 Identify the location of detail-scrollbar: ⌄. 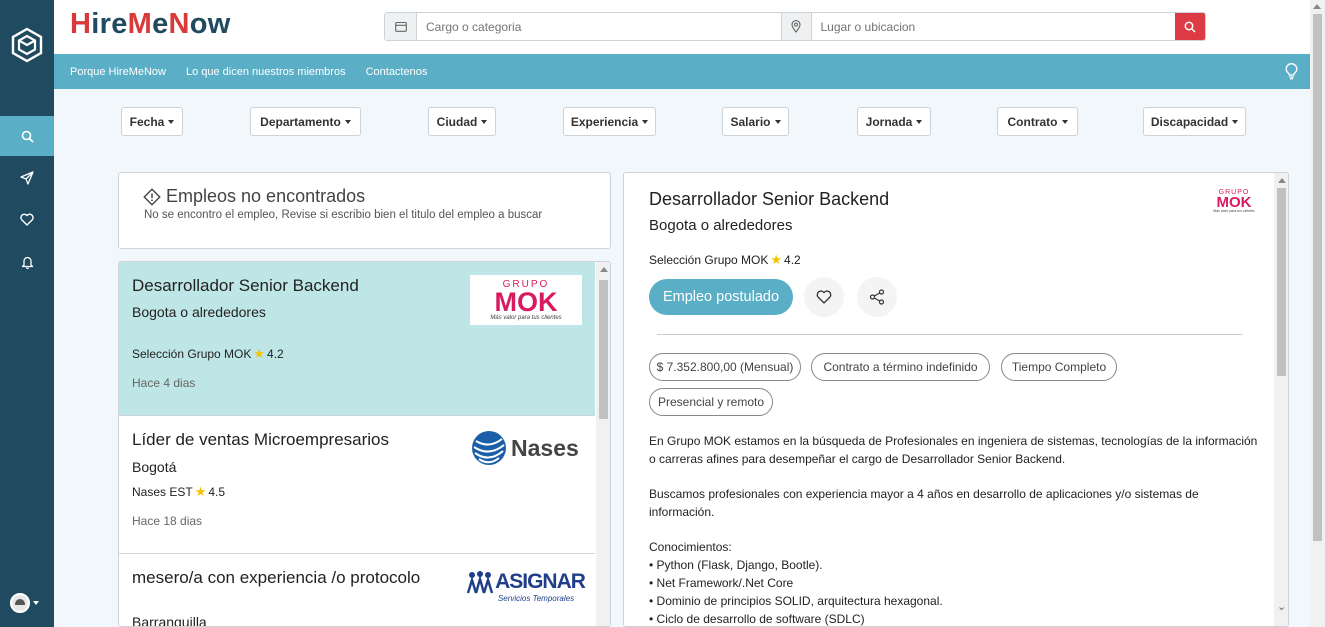
(1281, 399).